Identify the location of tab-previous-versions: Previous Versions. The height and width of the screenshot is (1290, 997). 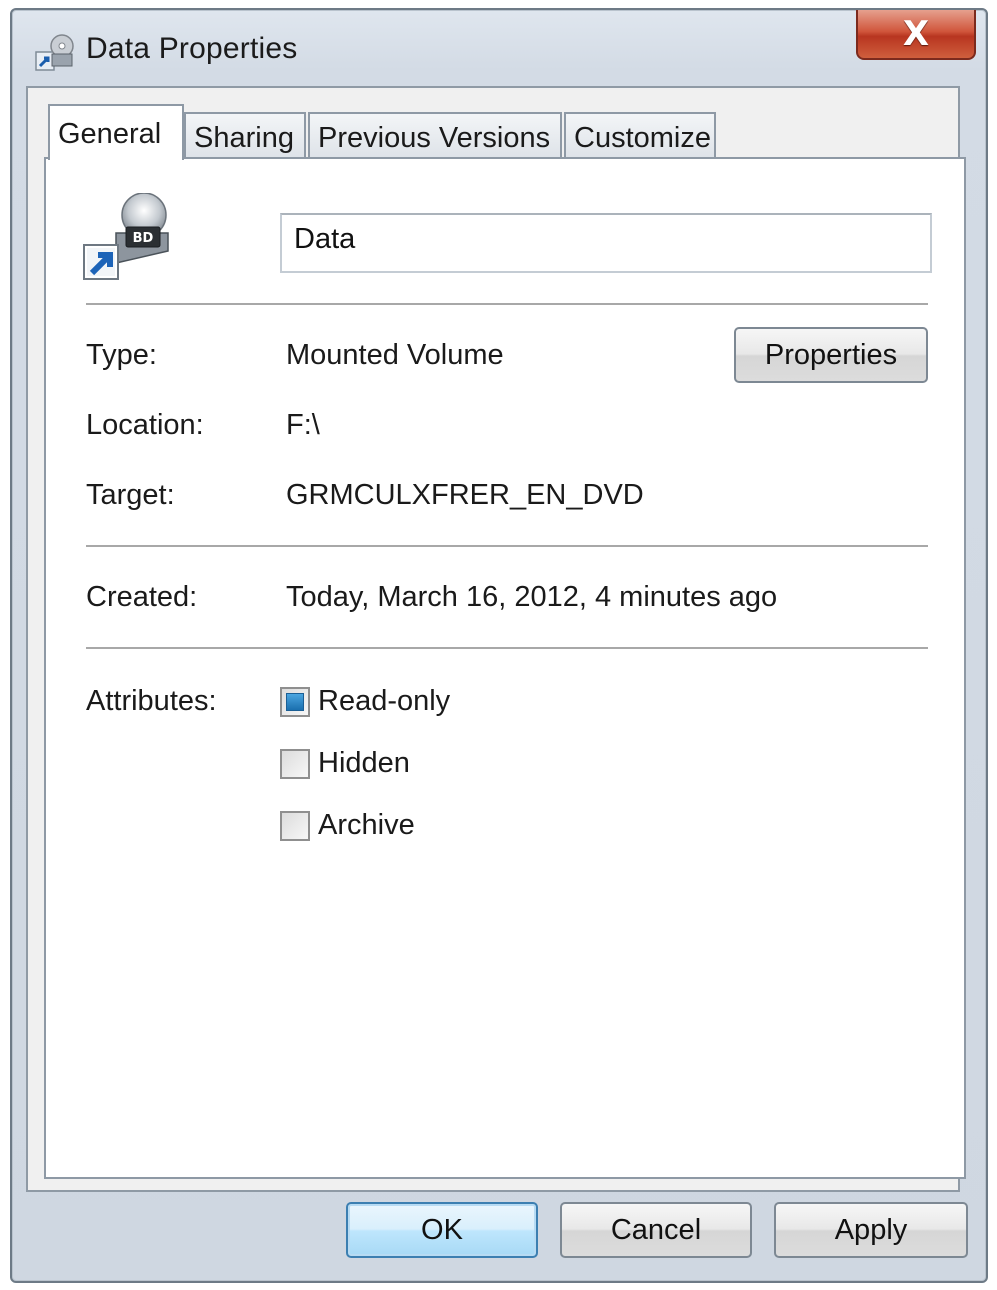
(435, 136).